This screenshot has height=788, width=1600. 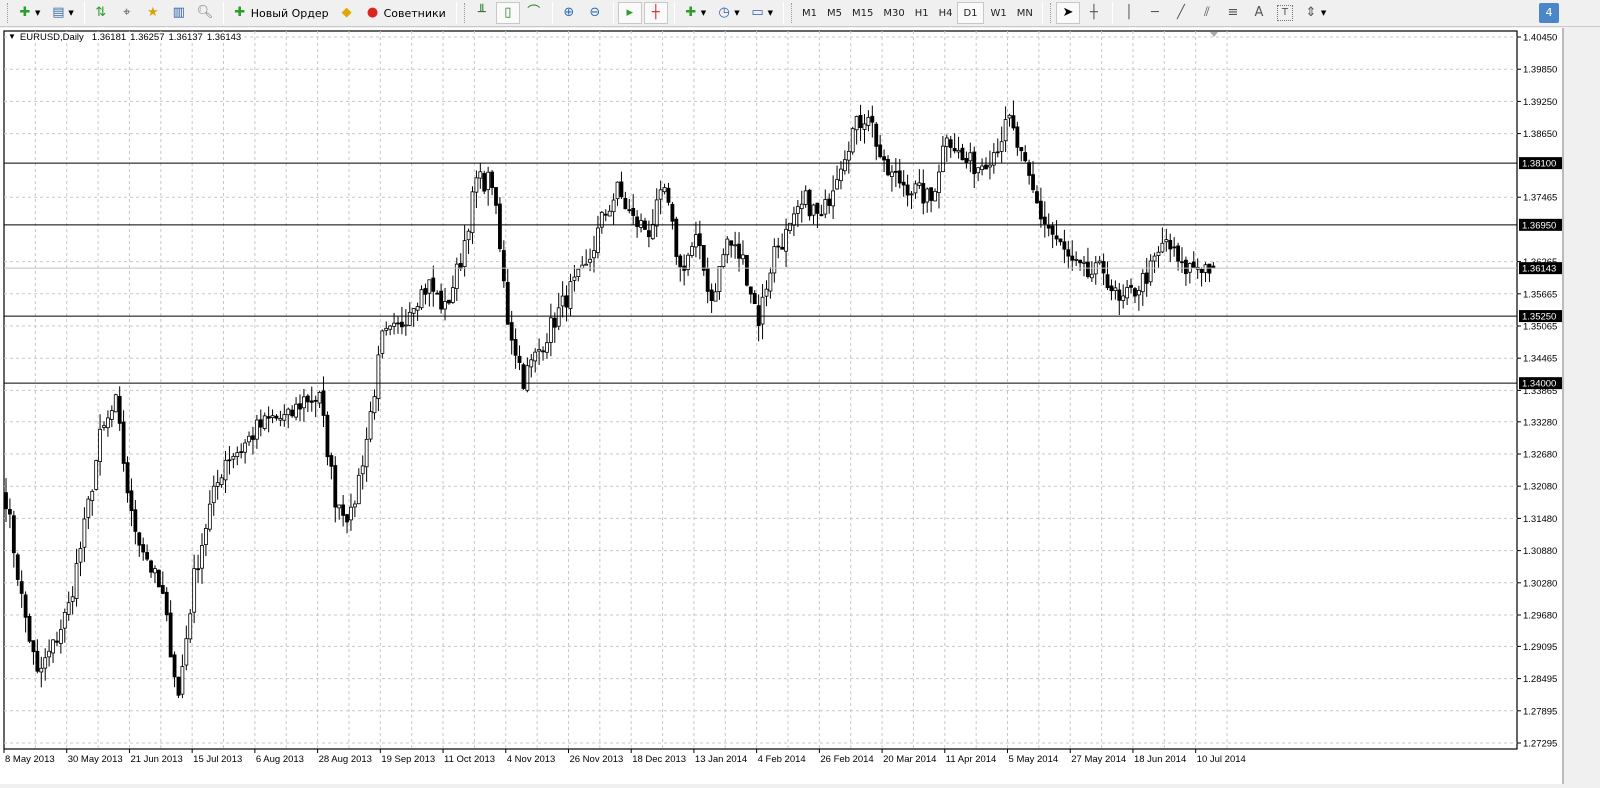 What do you see at coordinates (507, 13) in the screenshot?
I see `candlestick-chart-button: ▯` at bounding box center [507, 13].